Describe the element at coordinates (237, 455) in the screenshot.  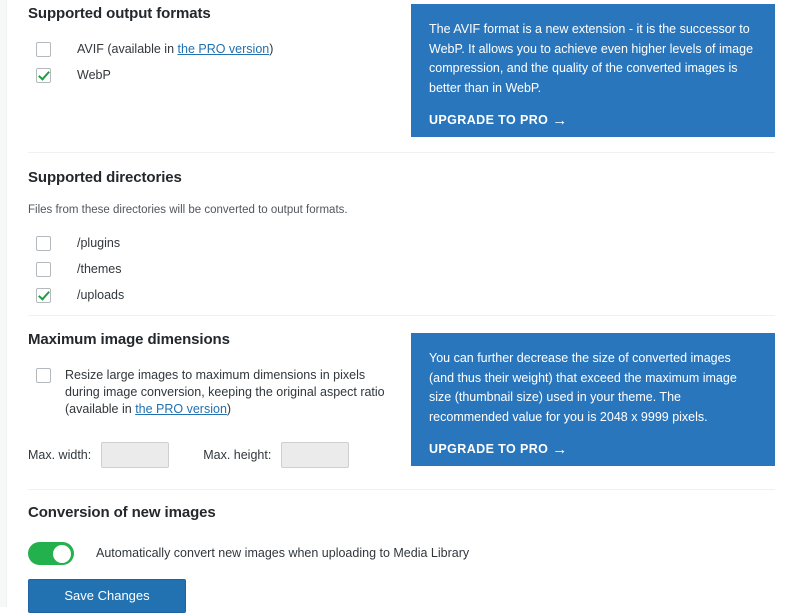
I see `max-height-label: Max. height:` at that location.